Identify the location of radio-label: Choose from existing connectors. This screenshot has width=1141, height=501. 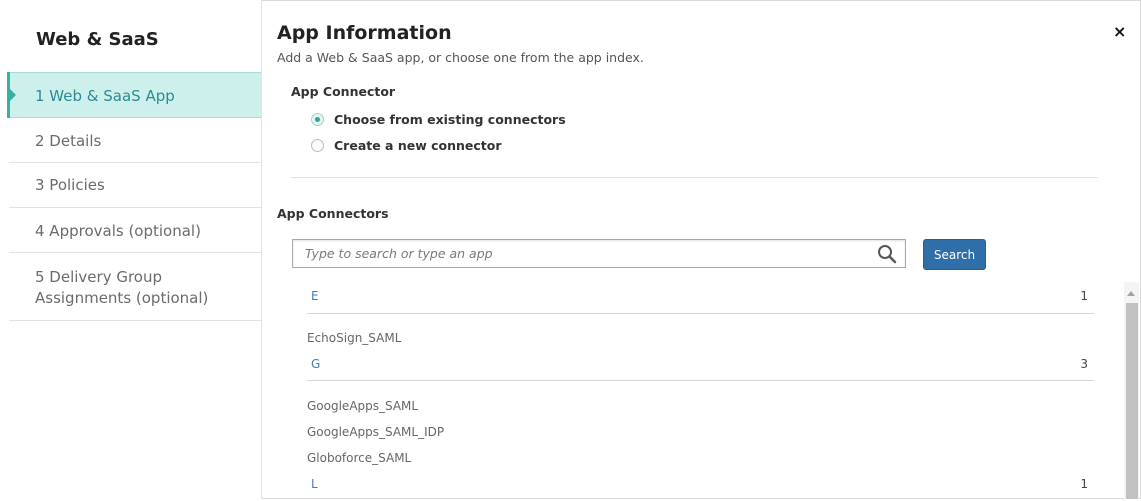
(450, 119).